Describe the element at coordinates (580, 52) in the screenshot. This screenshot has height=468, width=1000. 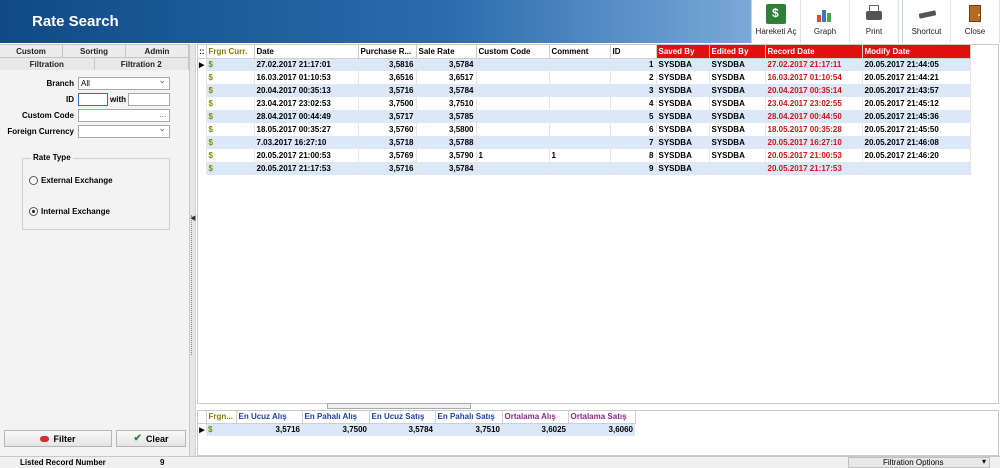
I see `column-header-comment: Comment` at that location.